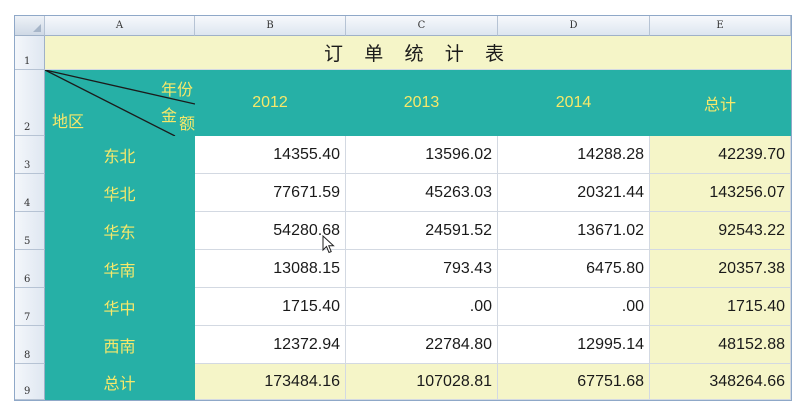 The width and height of the screenshot is (808, 416). Describe the element at coordinates (120, 345) in the screenshot. I see `region-cell: 西南` at that location.